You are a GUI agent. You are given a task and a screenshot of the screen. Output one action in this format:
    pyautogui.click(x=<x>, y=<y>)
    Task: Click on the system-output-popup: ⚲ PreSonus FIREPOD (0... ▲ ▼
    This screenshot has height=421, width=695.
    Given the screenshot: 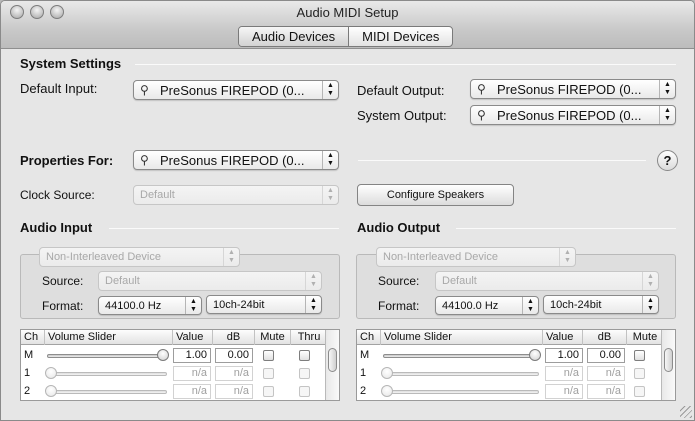 What is the action you would take?
    pyautogui.click(x=573, y=115)
    